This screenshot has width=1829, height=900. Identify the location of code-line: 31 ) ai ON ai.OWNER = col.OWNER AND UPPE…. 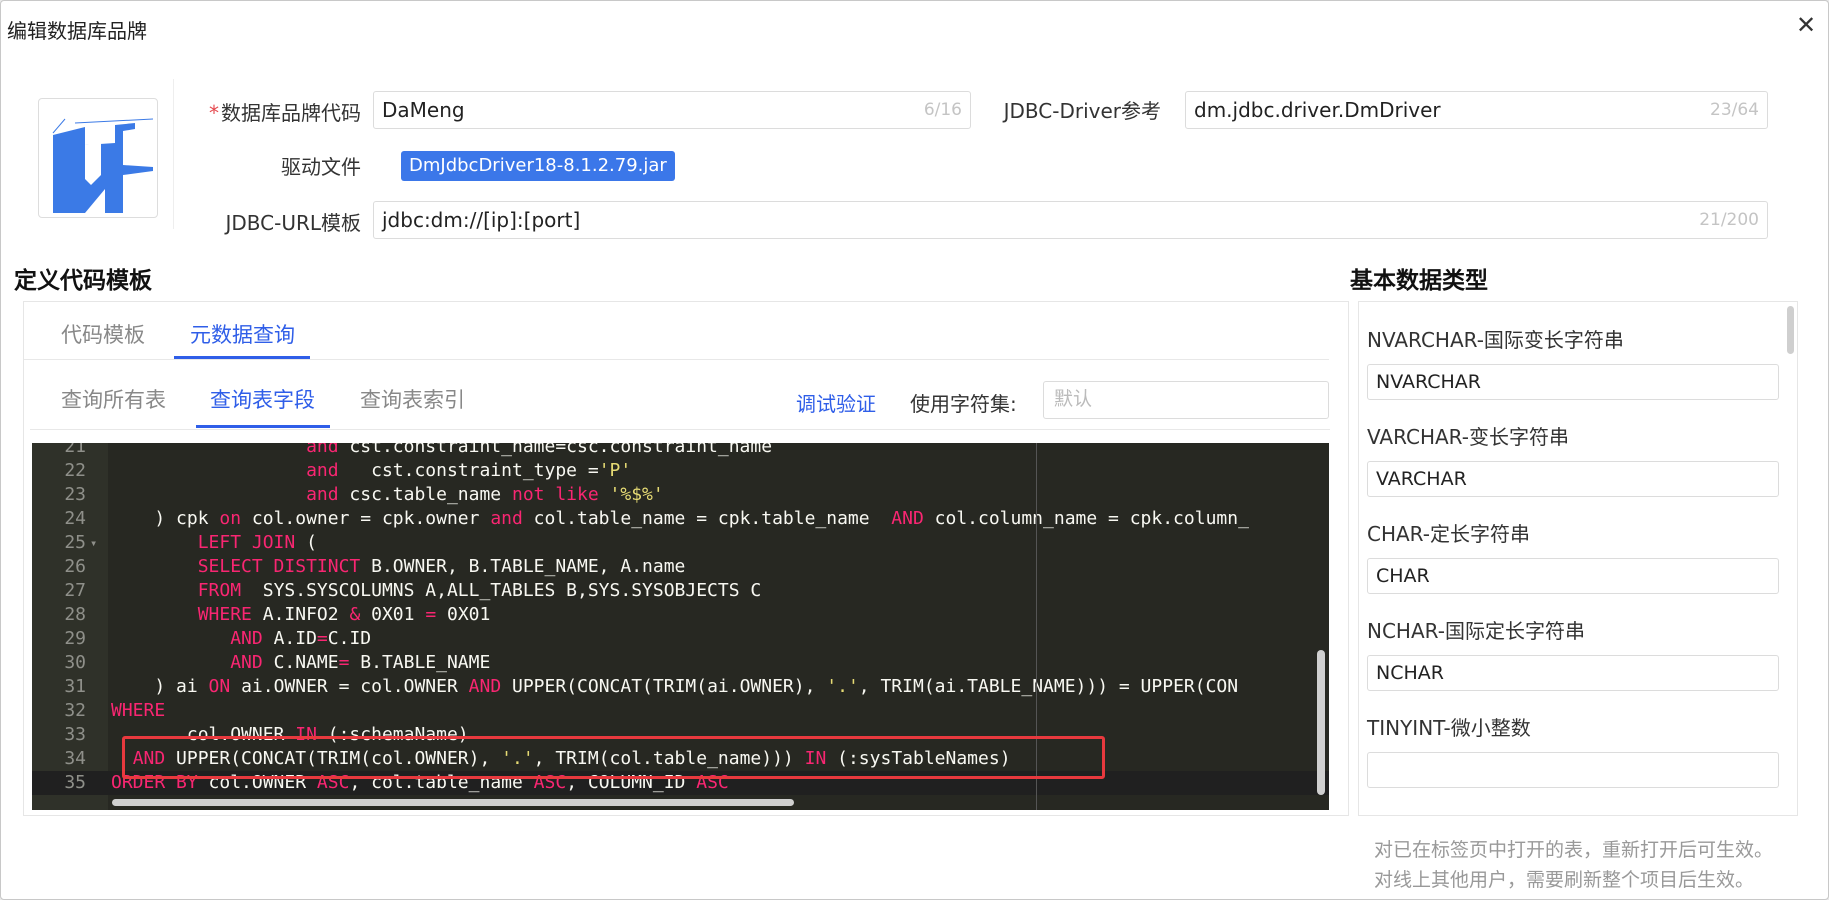
(680, 687).